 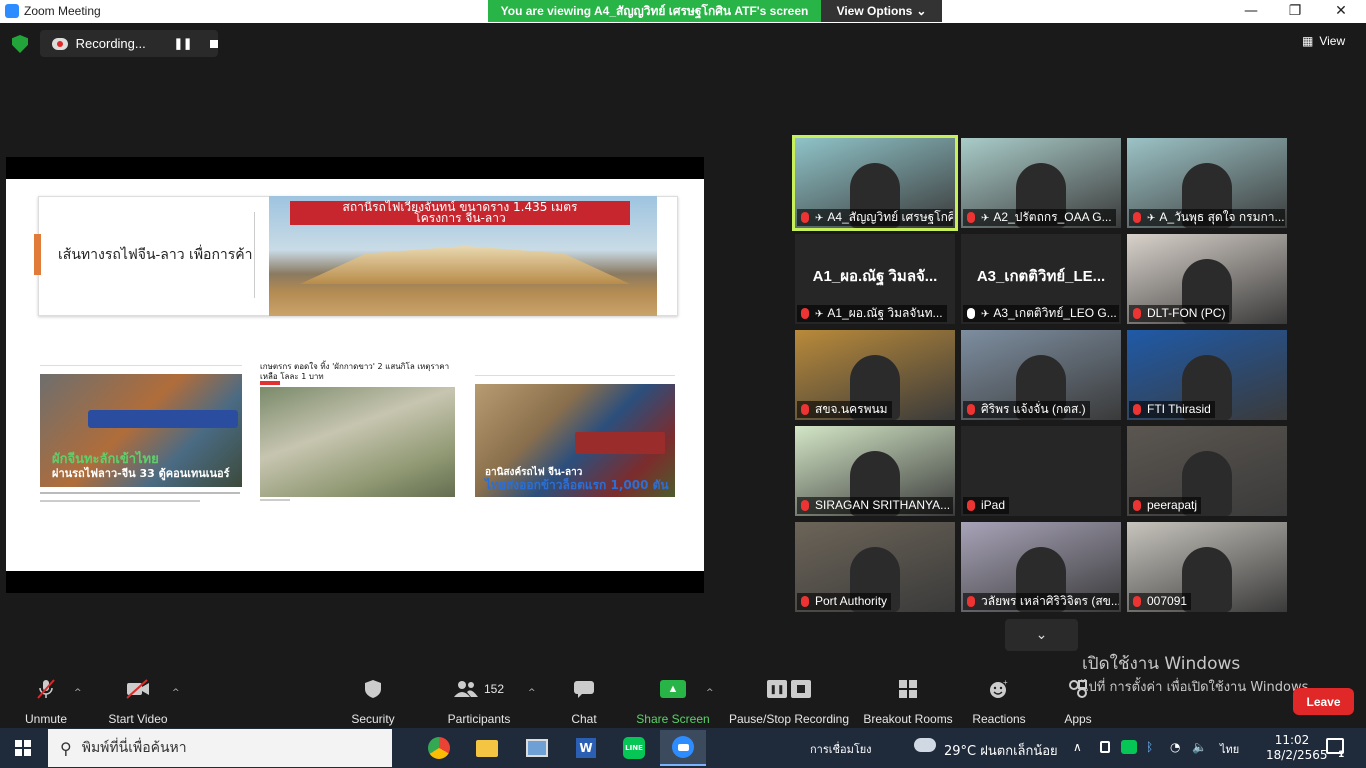 What do you see at coordinates (1341, 11) in the screenshot?
I see `close-window-button: ✕` at bounding box center [1341, 11].